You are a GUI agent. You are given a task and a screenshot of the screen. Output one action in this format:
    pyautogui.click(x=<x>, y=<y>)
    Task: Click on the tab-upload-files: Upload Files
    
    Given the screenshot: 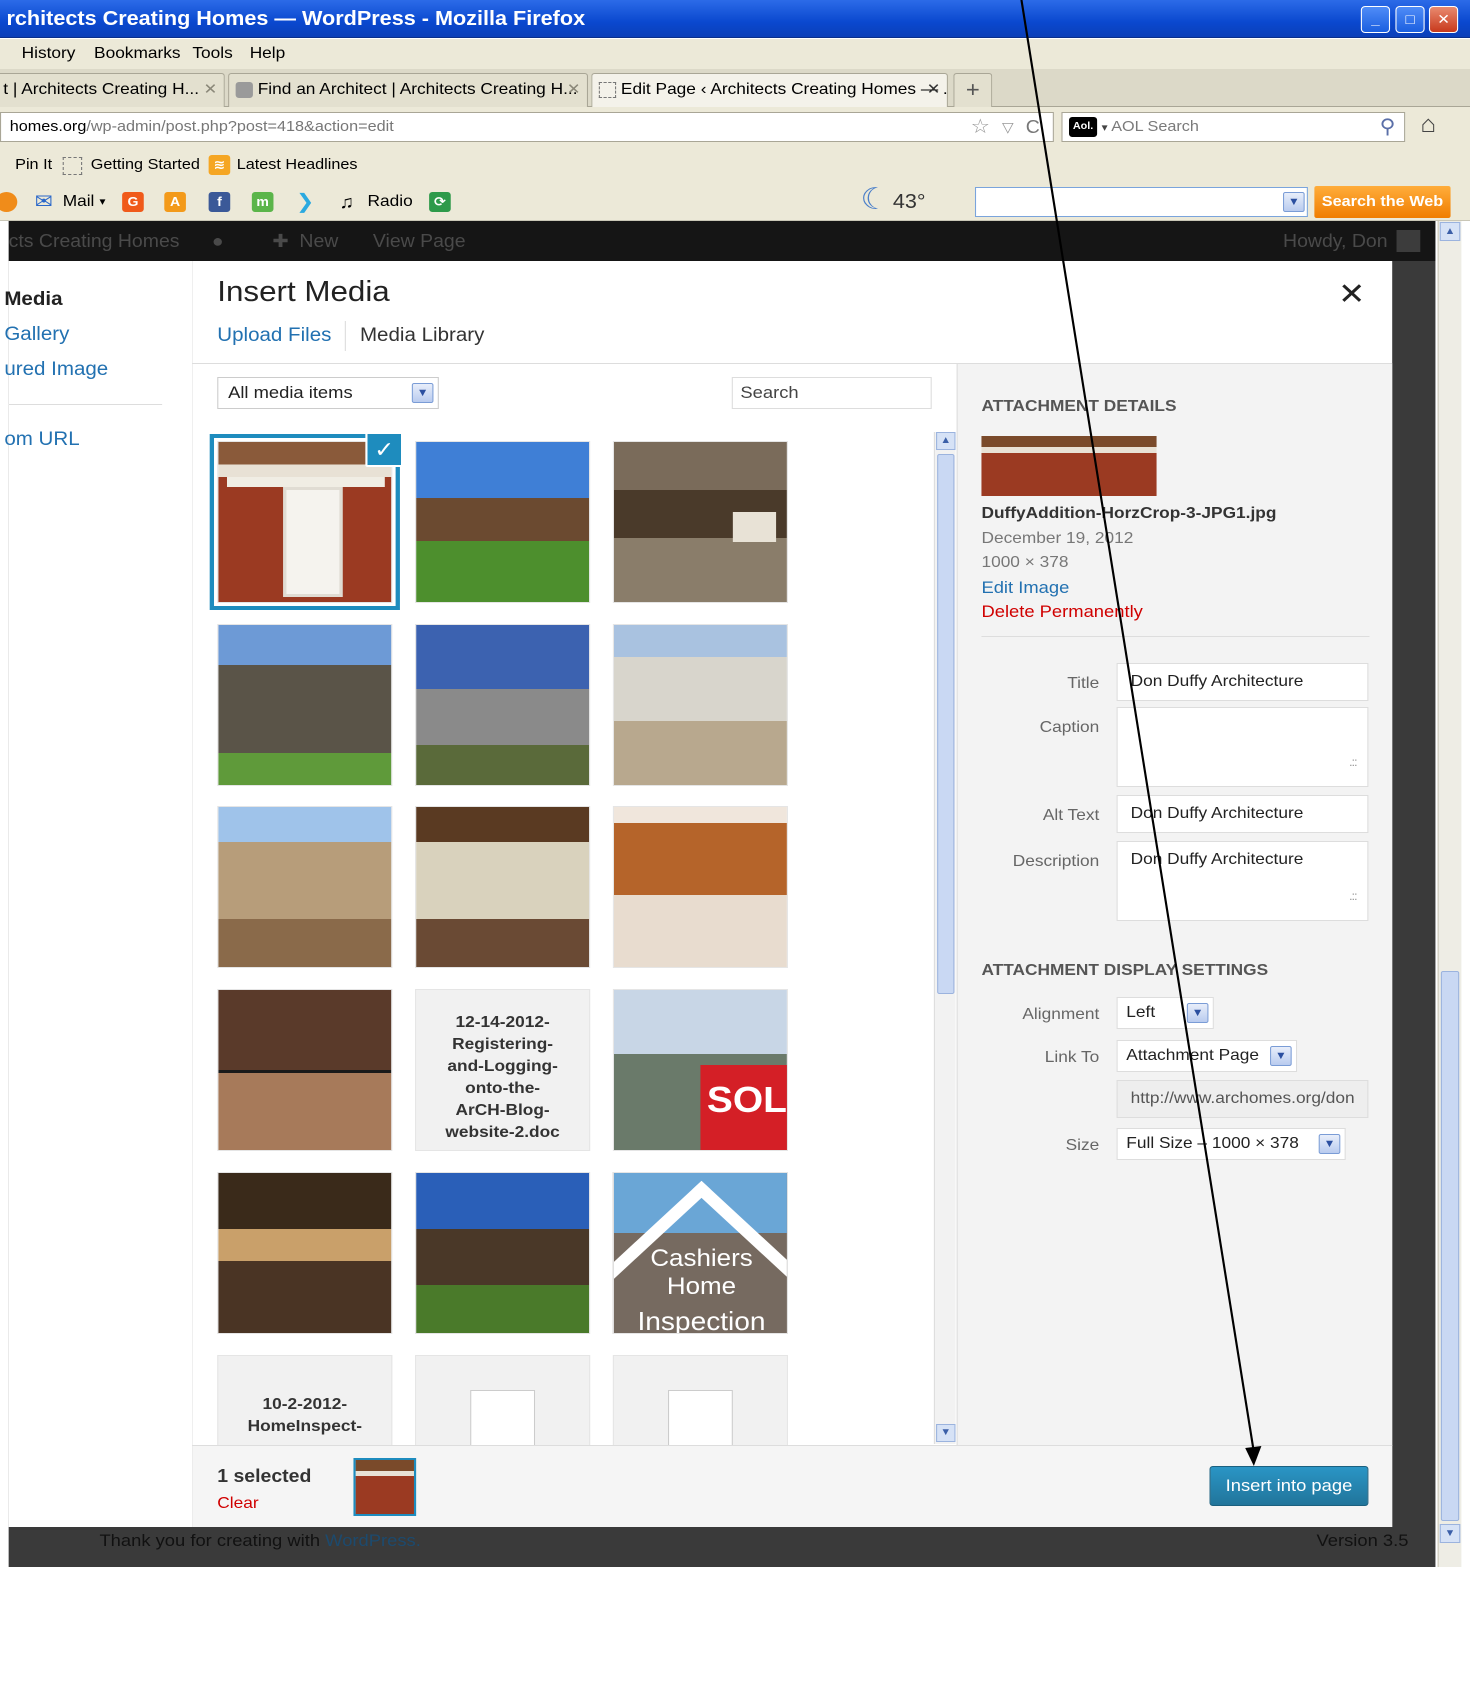 What is the action you would take?
    pyautogui.click(x=274, y=336)
    